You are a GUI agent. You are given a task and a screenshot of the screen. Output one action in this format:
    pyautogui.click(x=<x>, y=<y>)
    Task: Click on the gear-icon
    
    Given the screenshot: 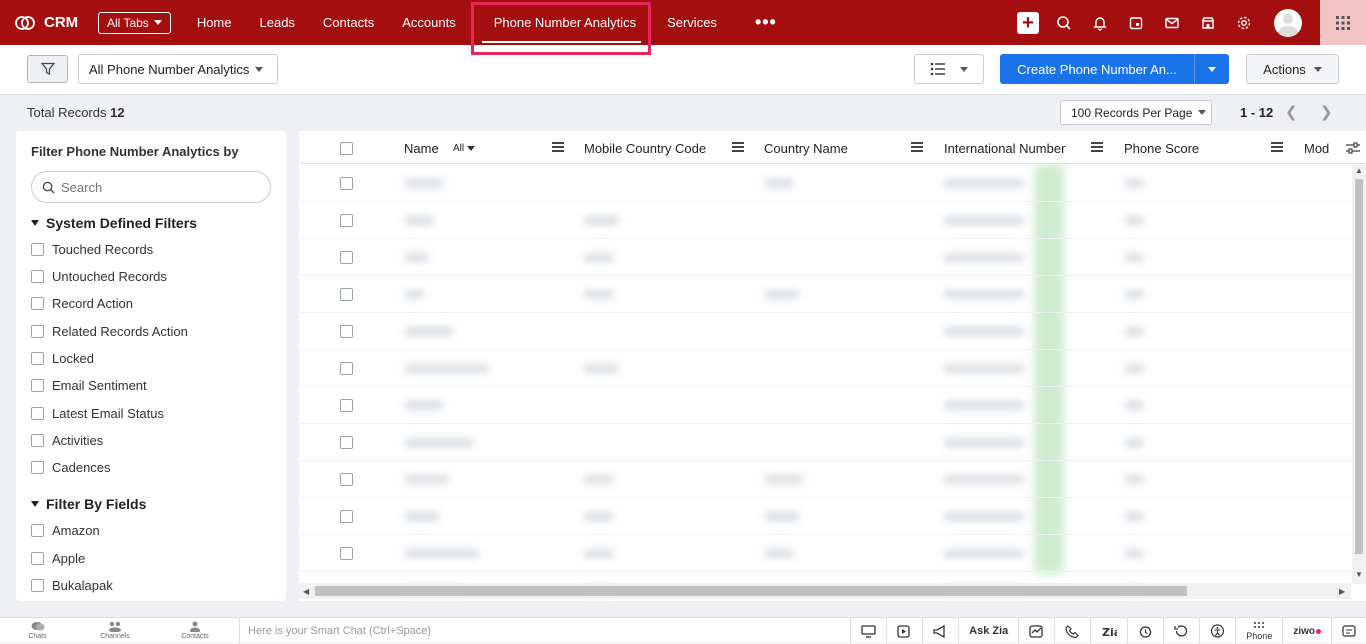 What is the action you would take?
    pyautogui.click(x=1244, y=23)
    